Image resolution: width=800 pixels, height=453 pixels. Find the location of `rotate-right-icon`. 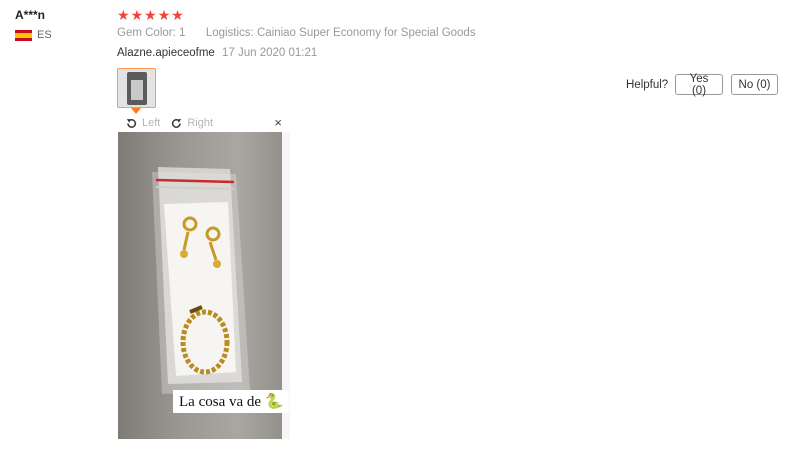

rotate-right-icon is located at coordinates (177, 123).